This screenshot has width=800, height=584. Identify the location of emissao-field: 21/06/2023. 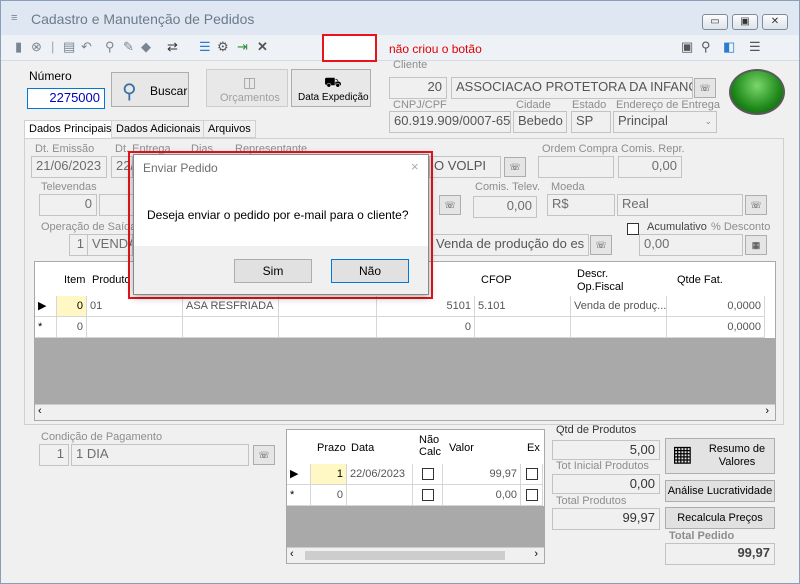
(69, 167).